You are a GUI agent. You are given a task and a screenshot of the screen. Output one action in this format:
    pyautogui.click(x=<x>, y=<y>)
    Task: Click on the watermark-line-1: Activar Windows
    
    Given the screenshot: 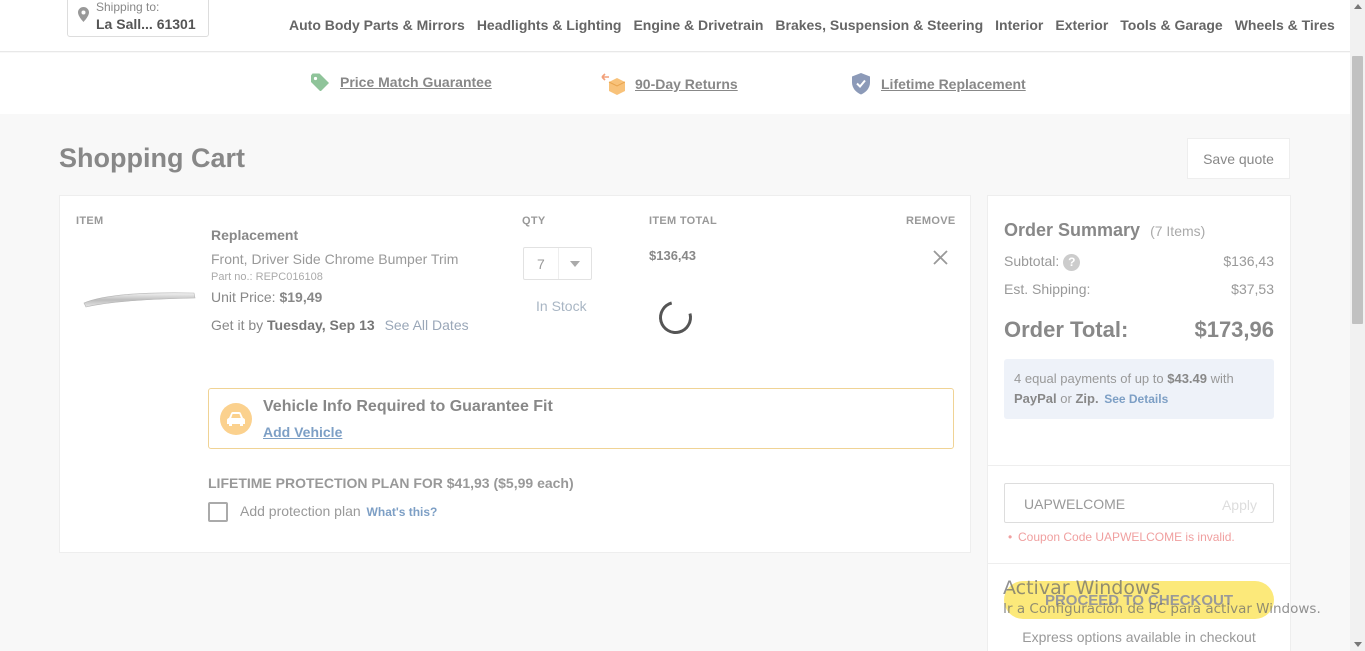 What is the action you would take?
    pyautogui.click(x=1082, y=588)
    